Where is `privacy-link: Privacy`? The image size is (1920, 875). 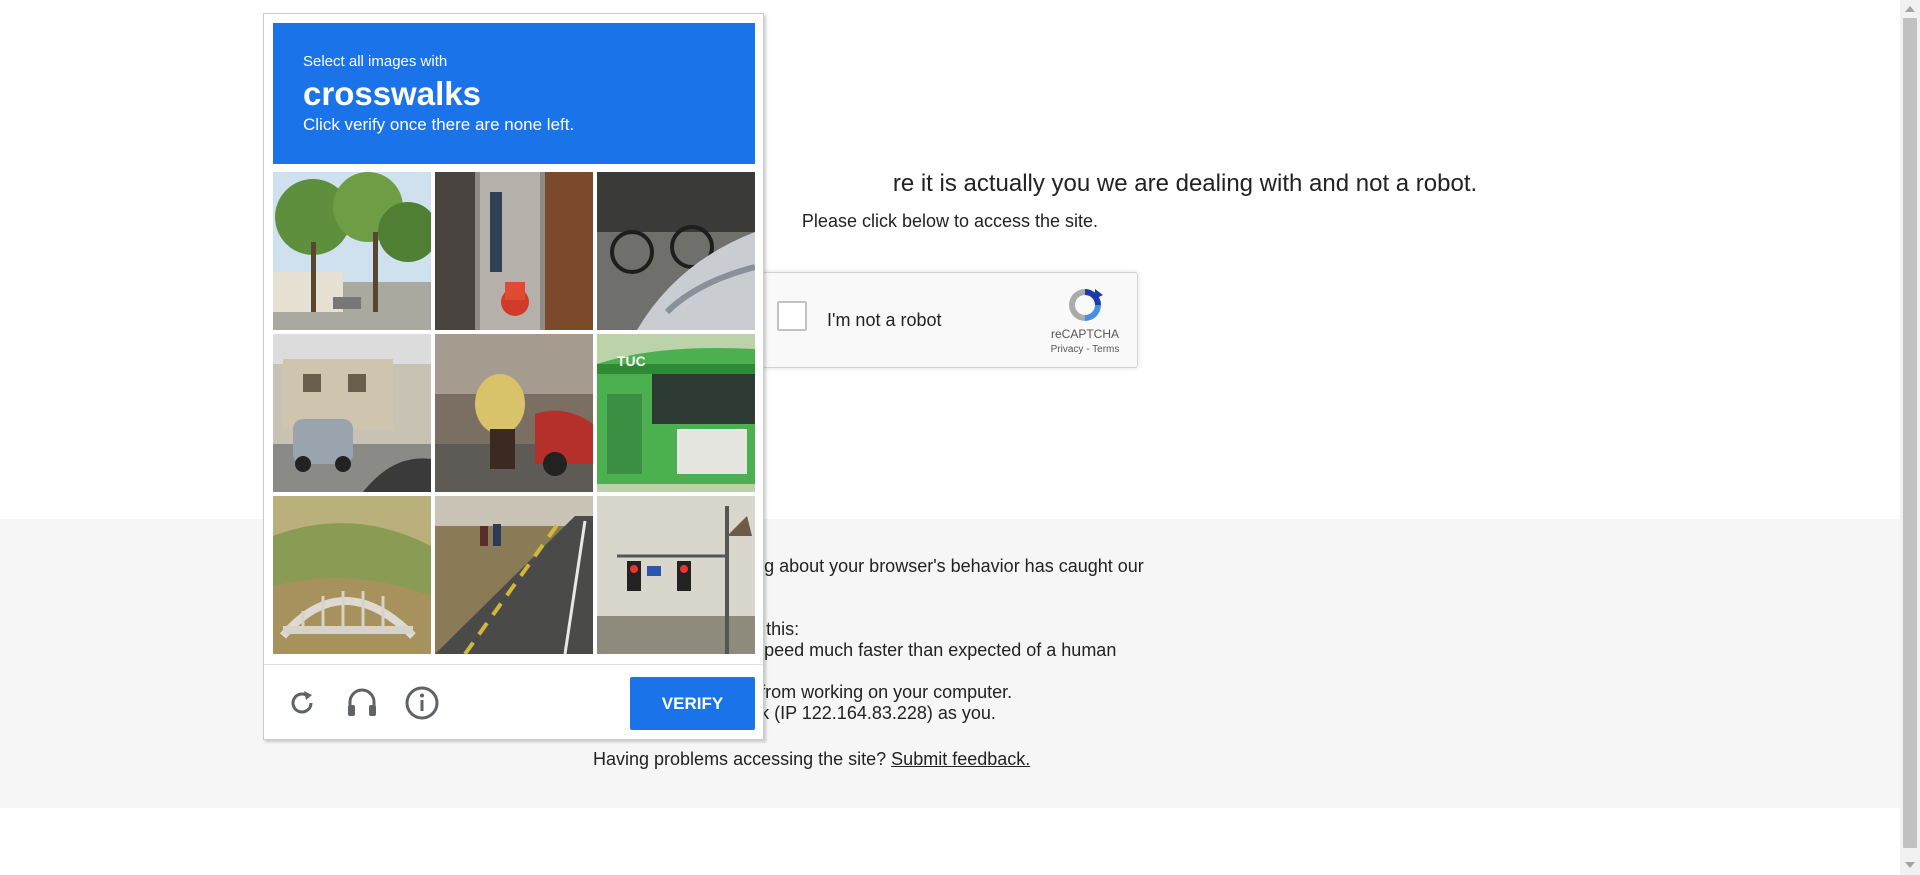
privacy-link: Privacy is located at coordinates (1067, 349).